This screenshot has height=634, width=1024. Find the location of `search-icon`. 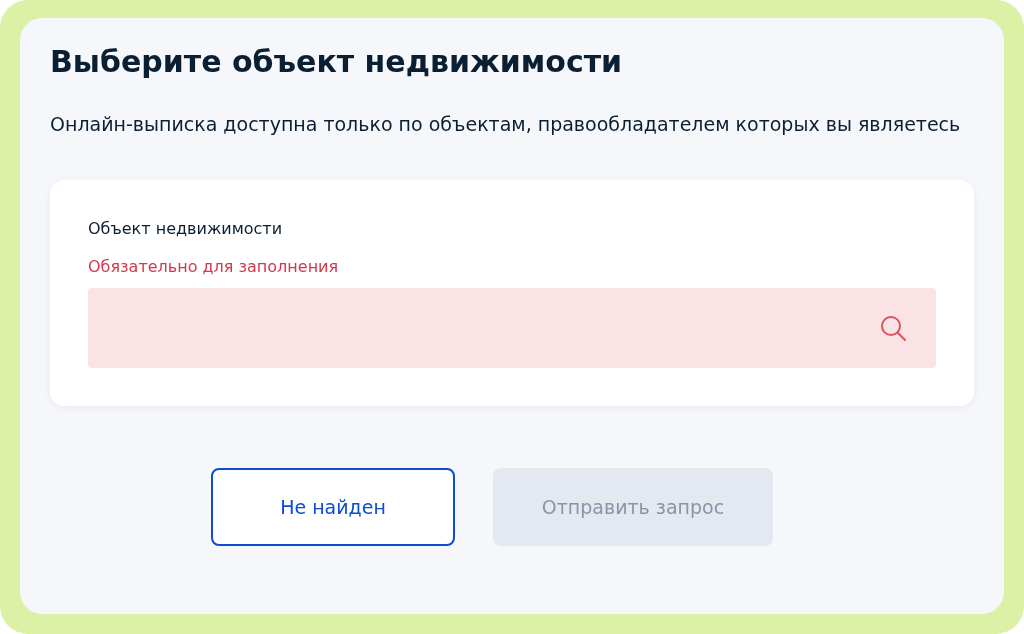

search-icon is located at coordinates (893, 328).